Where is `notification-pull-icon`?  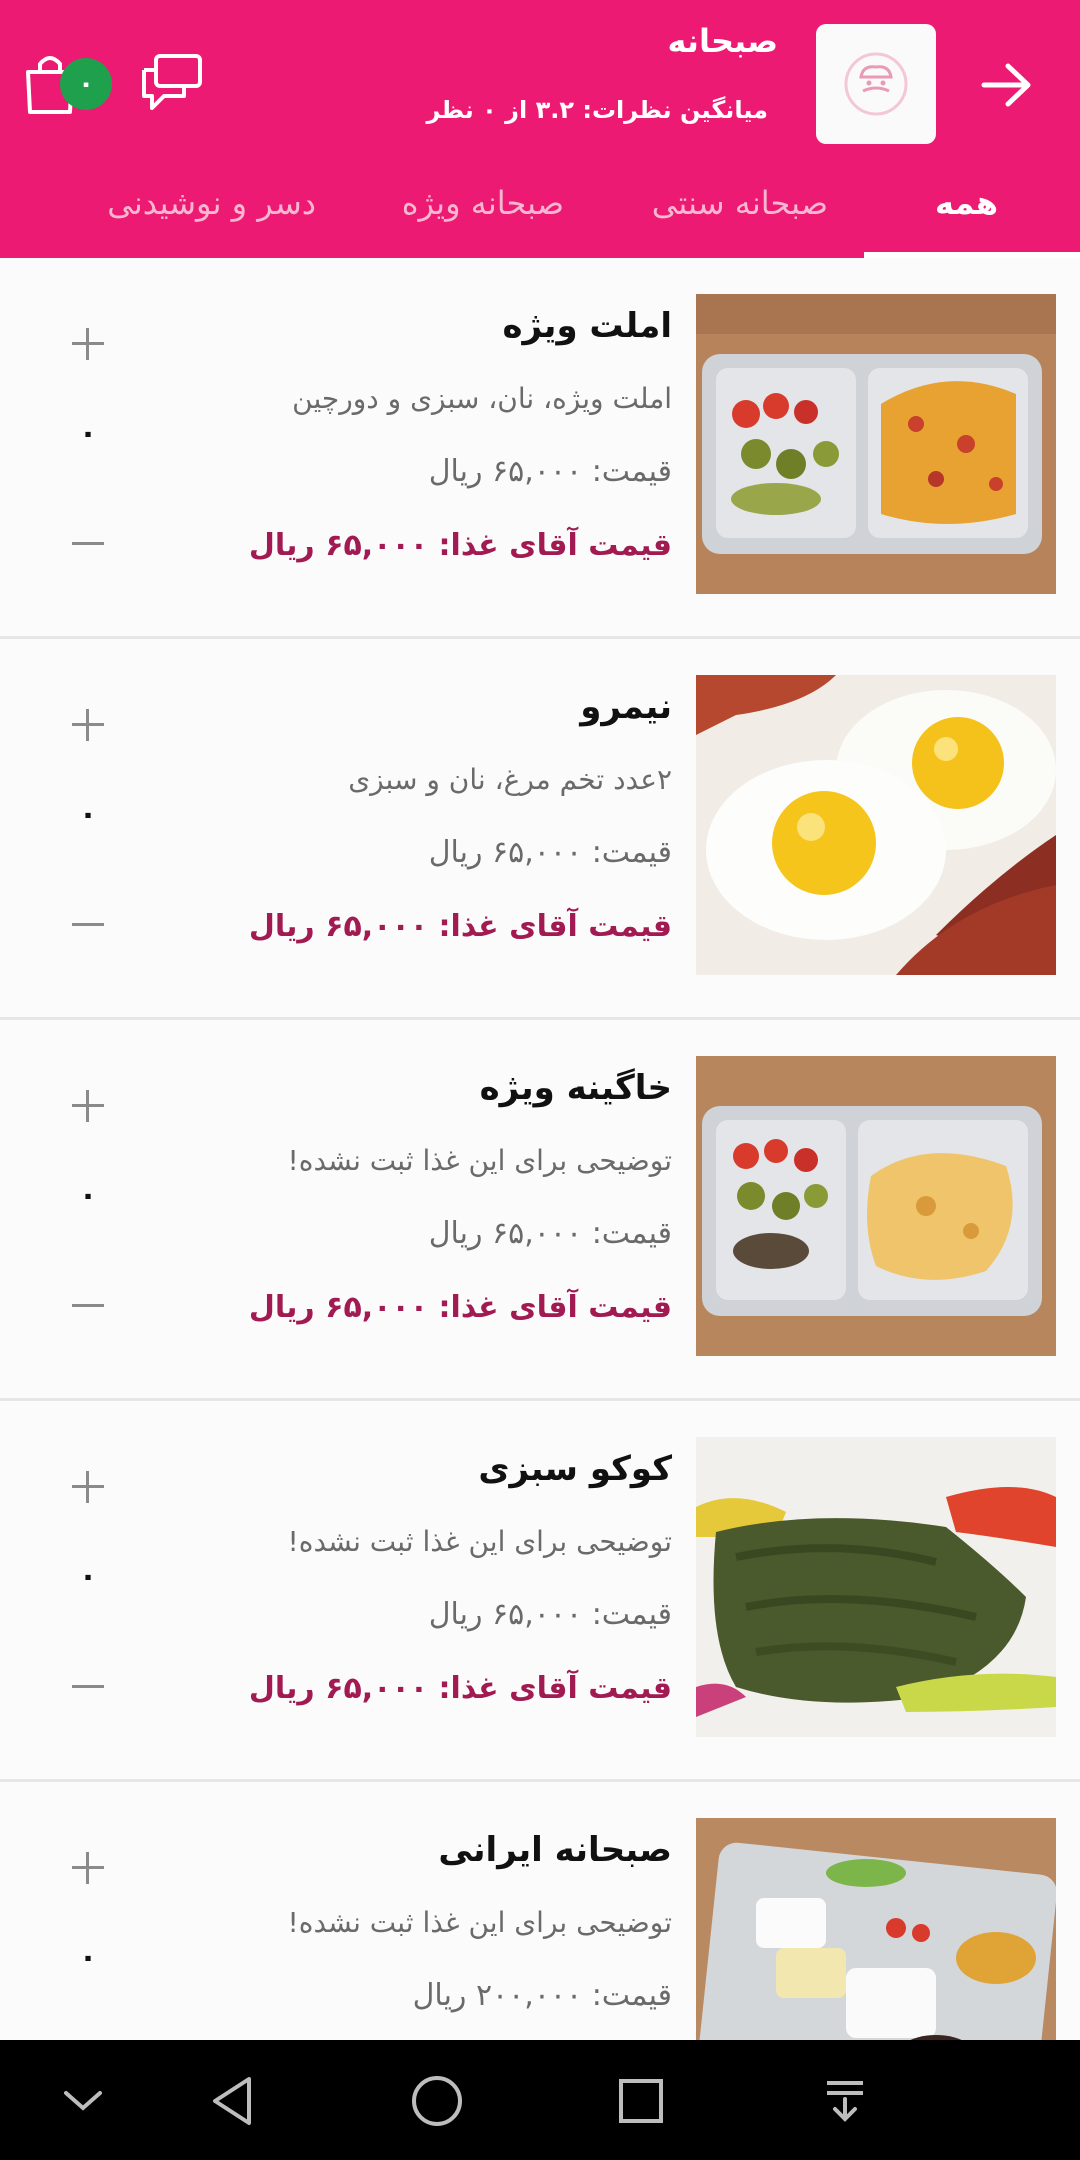 notification-pull-icon is located at coordinates (845, 2101).